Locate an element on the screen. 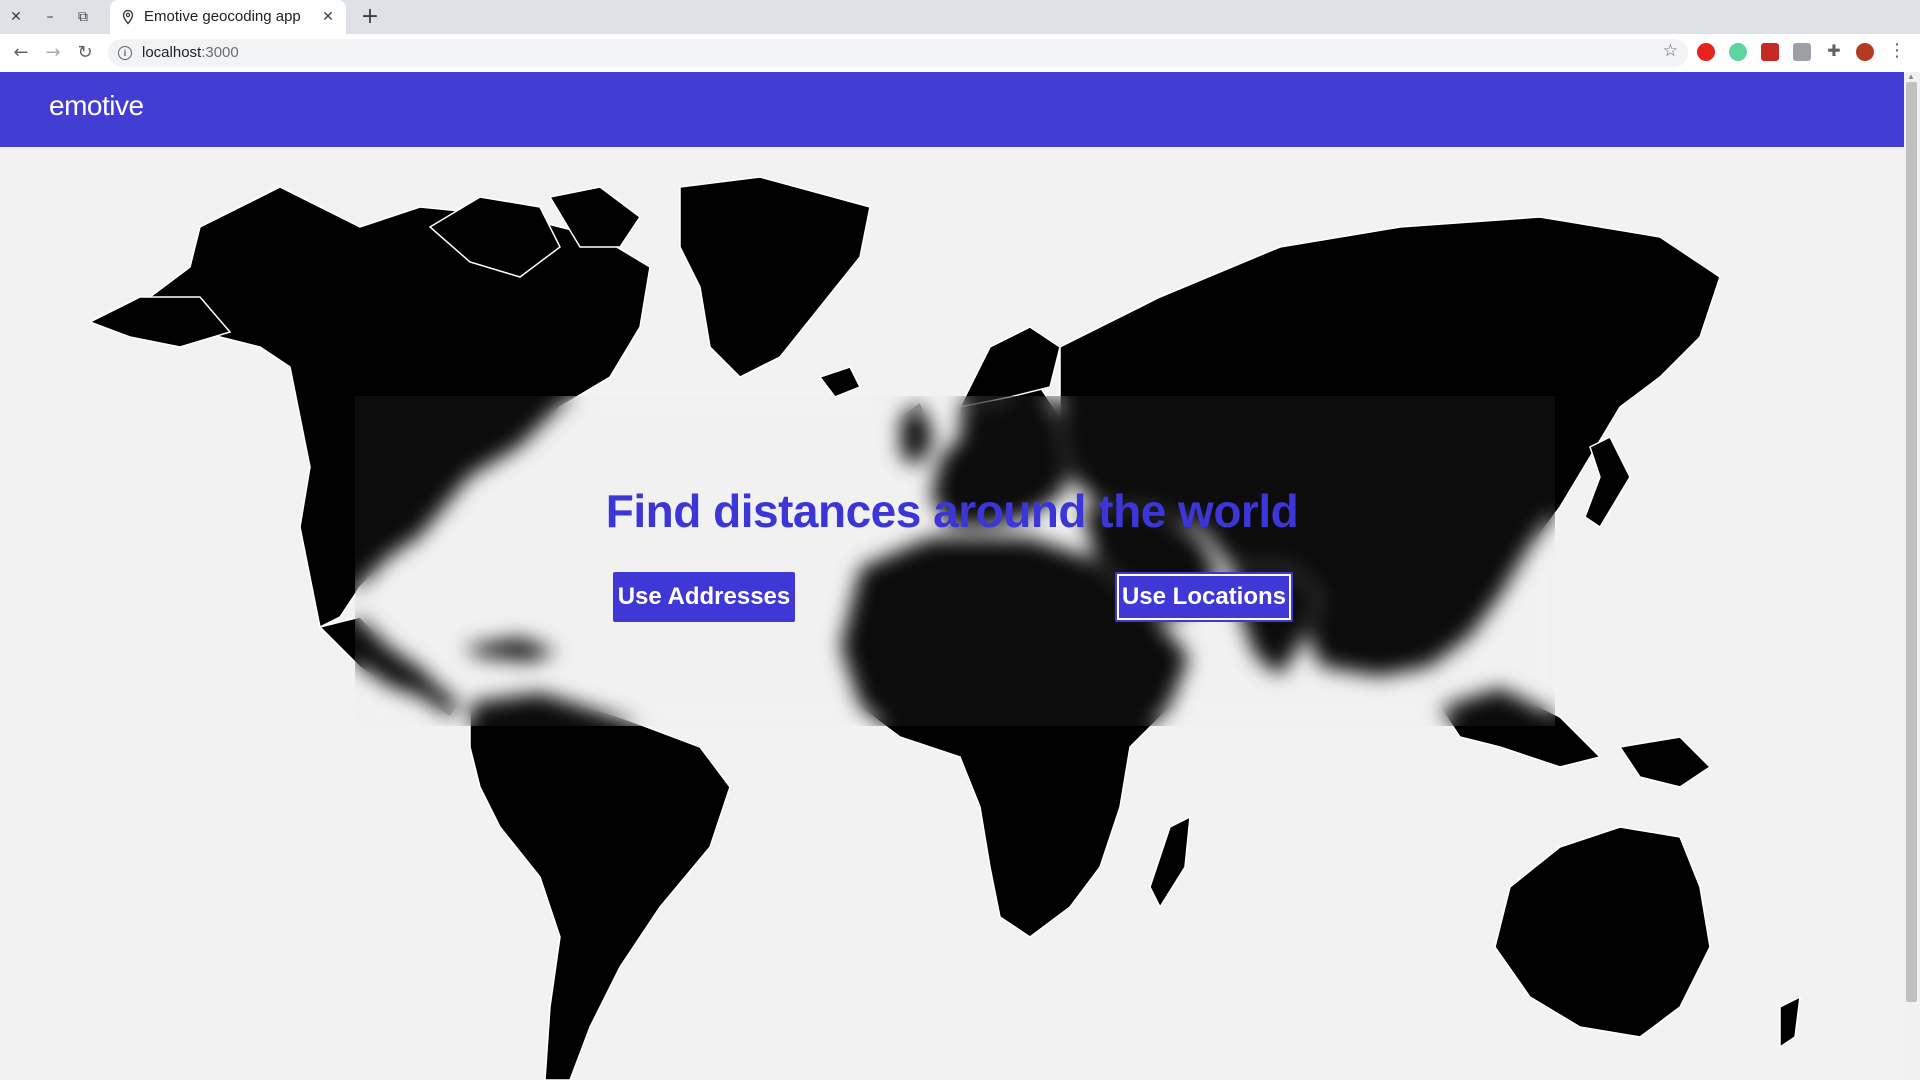 This screenshot has height=1080, width=1920. madagascar is located at coordinates (1170, 862).